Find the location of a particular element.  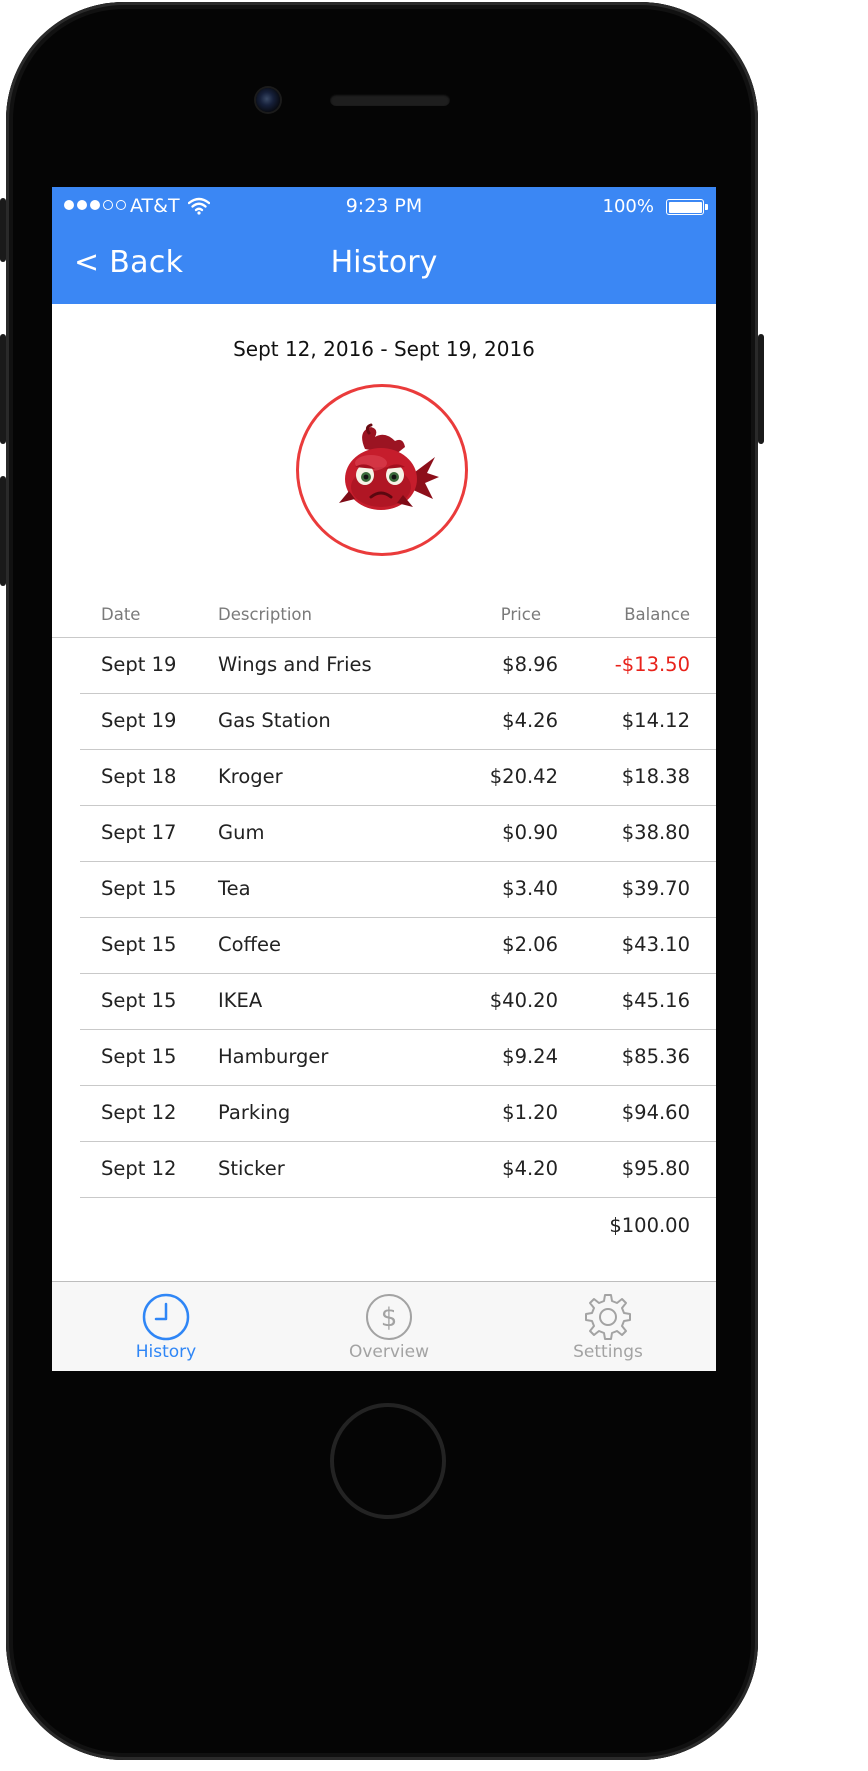

table-header: Date Description Price Balance is located at coordinates (384, 621).